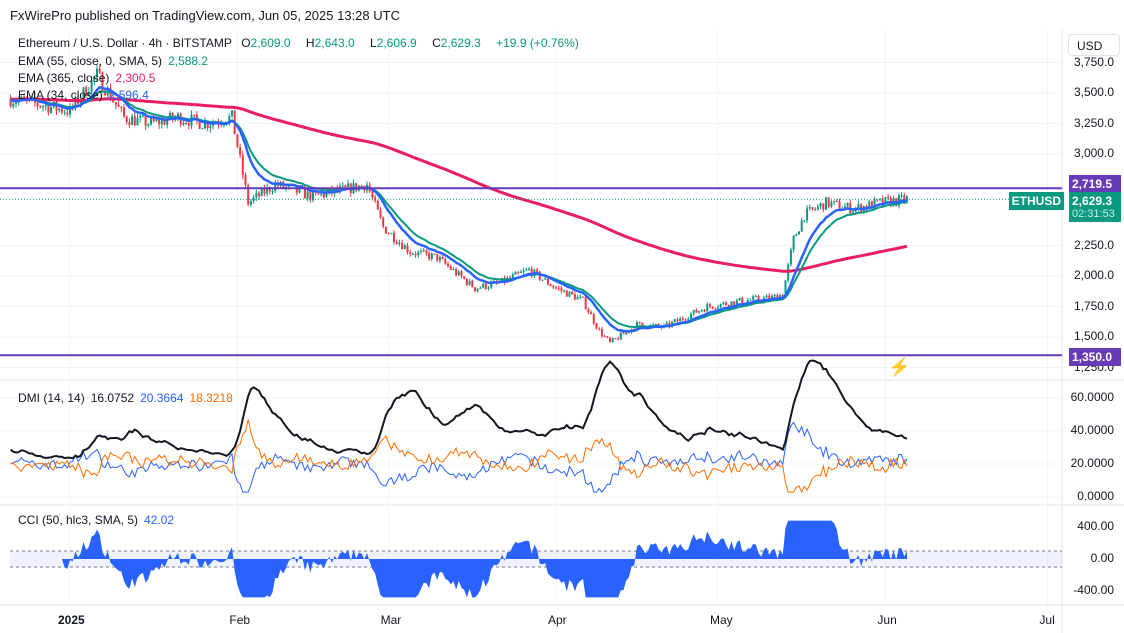 The image size is (1124, 633). I want to click on symbol-title: Ethereum / U.S. Dollar · 4h · BITSTAMP, so click(125, 43).